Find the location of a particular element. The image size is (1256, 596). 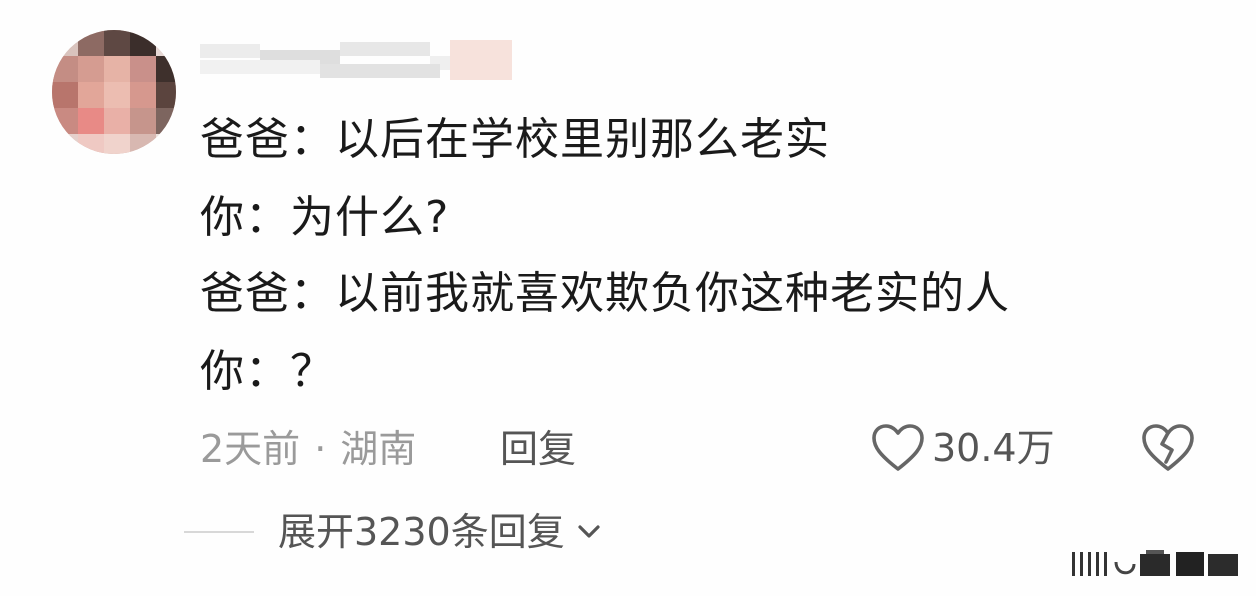

comment-meta: 2天前 · 湖南 is located at coordinates (308, 449).